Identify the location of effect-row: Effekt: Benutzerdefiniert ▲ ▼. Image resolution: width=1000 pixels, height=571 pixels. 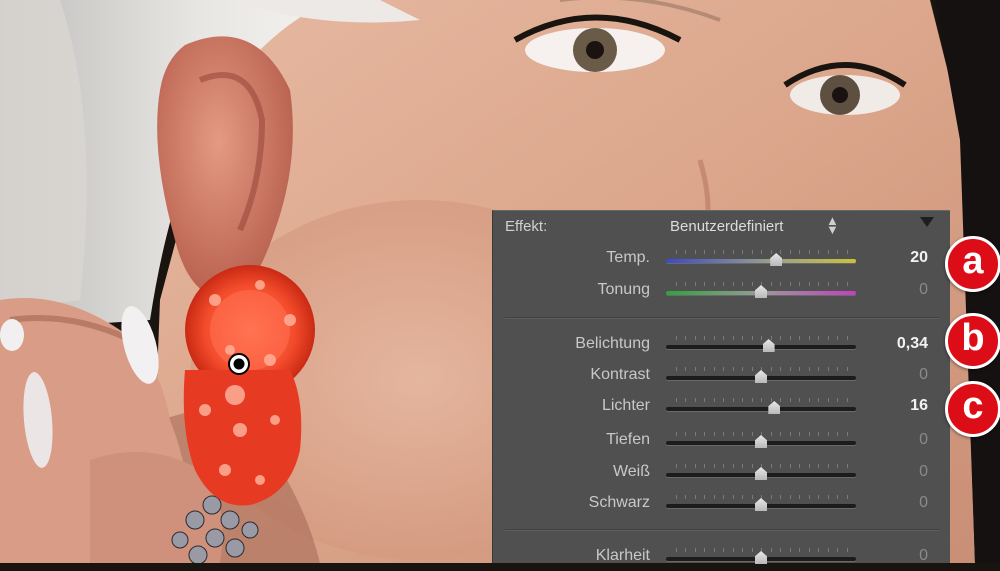
(721, 226).